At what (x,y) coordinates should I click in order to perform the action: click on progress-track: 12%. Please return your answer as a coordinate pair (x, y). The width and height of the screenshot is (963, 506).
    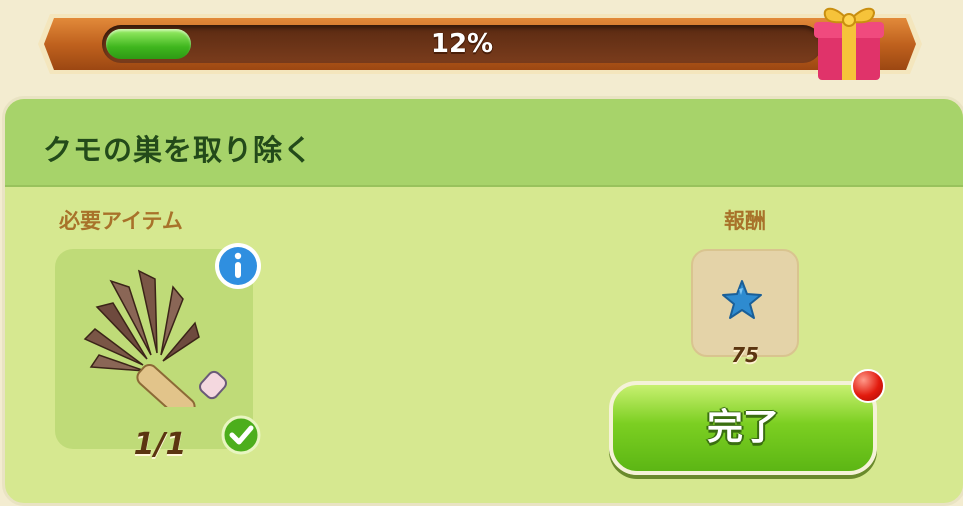
    Looking at the image, I should click on (462, 44).